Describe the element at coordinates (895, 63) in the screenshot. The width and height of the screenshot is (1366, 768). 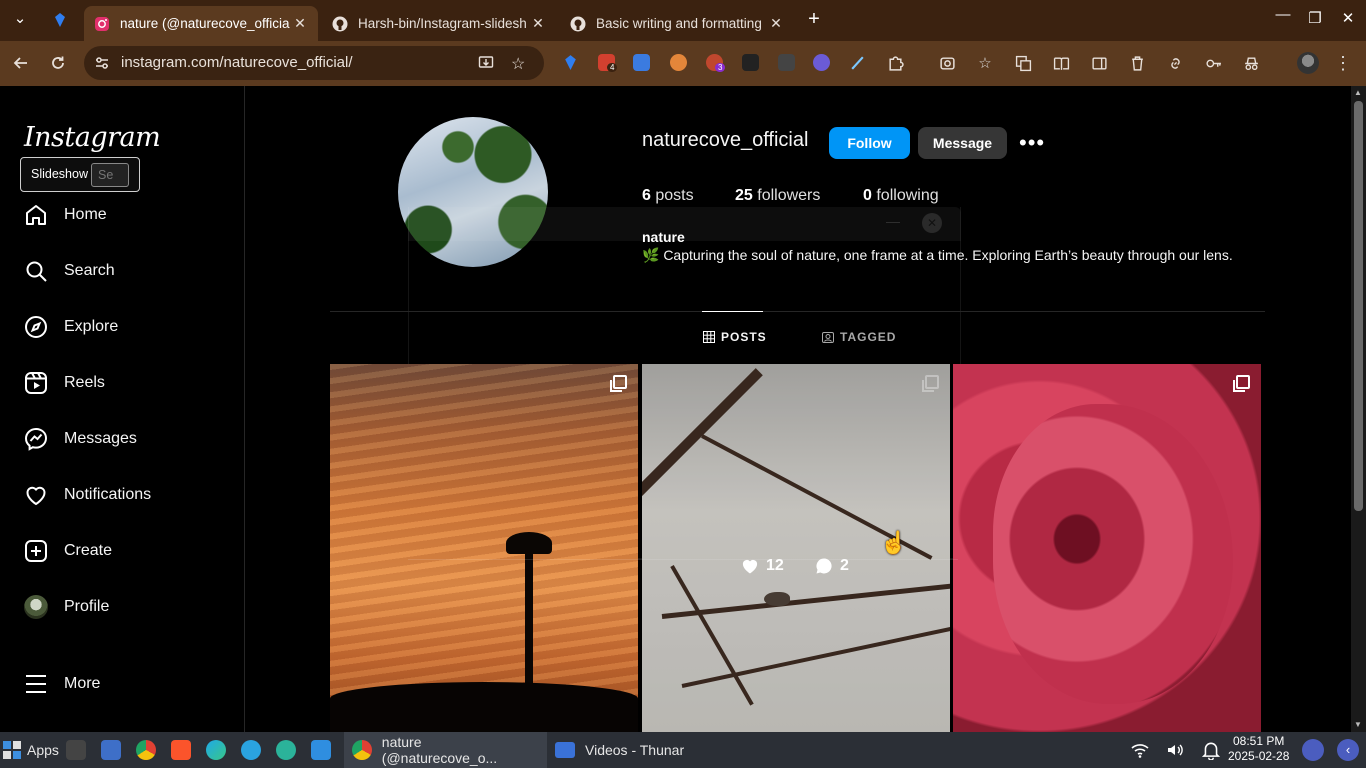
I see `extensions-puzzle-icon` at that location.